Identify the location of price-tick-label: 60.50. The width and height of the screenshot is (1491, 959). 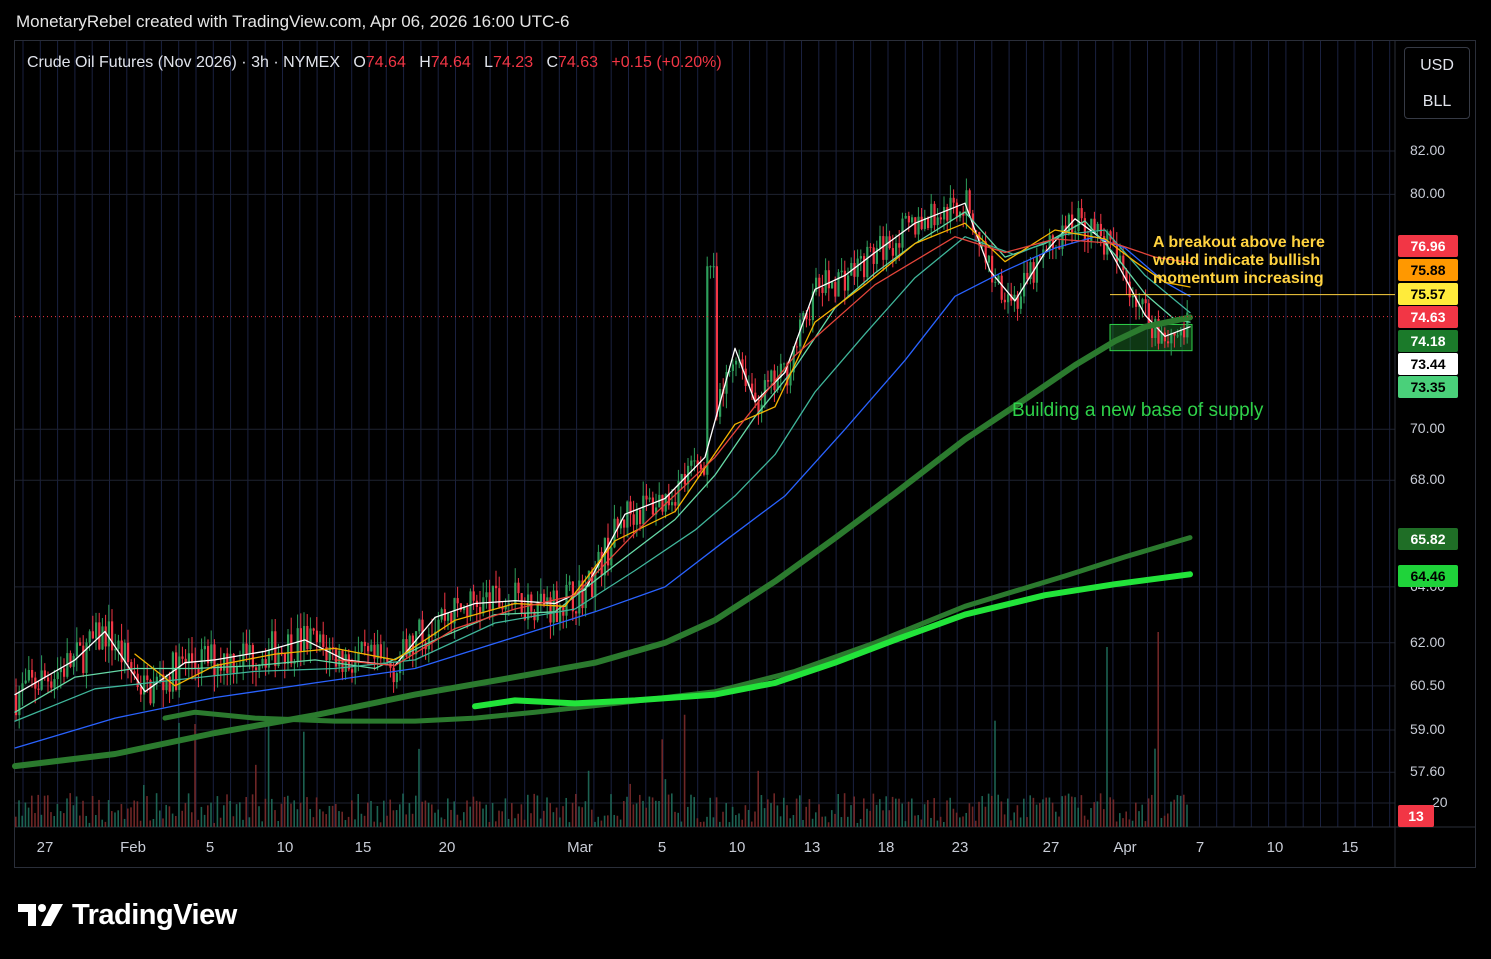
(1428, 684).